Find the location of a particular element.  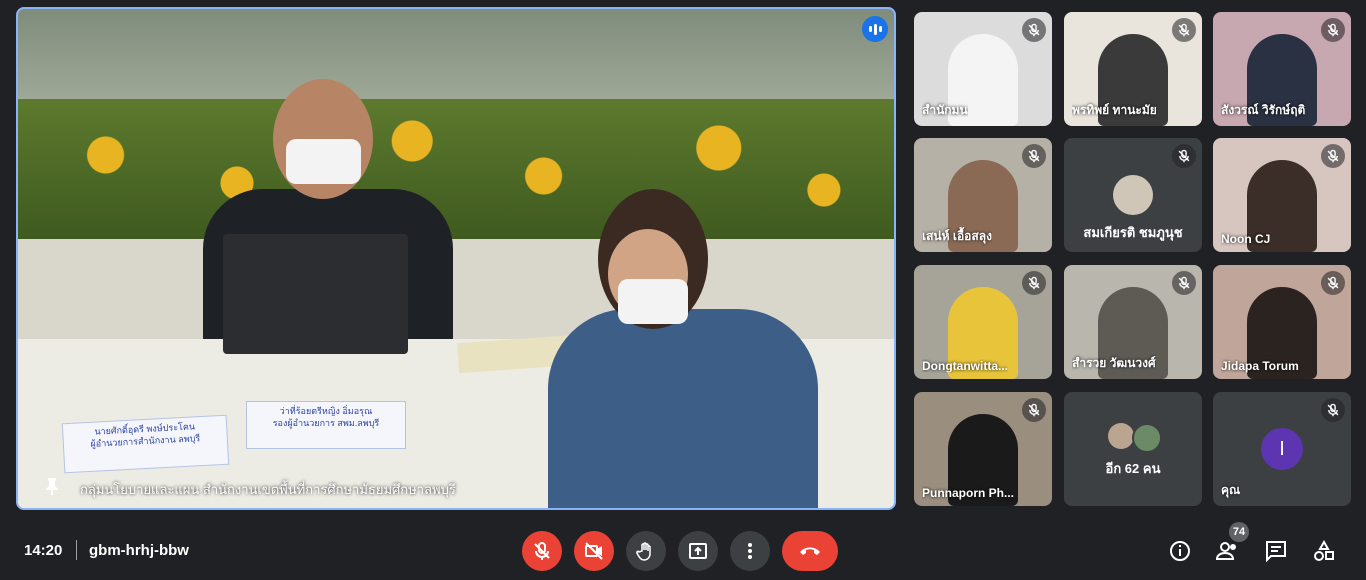

clock: 14:20 is located at coordinates (43, 550).